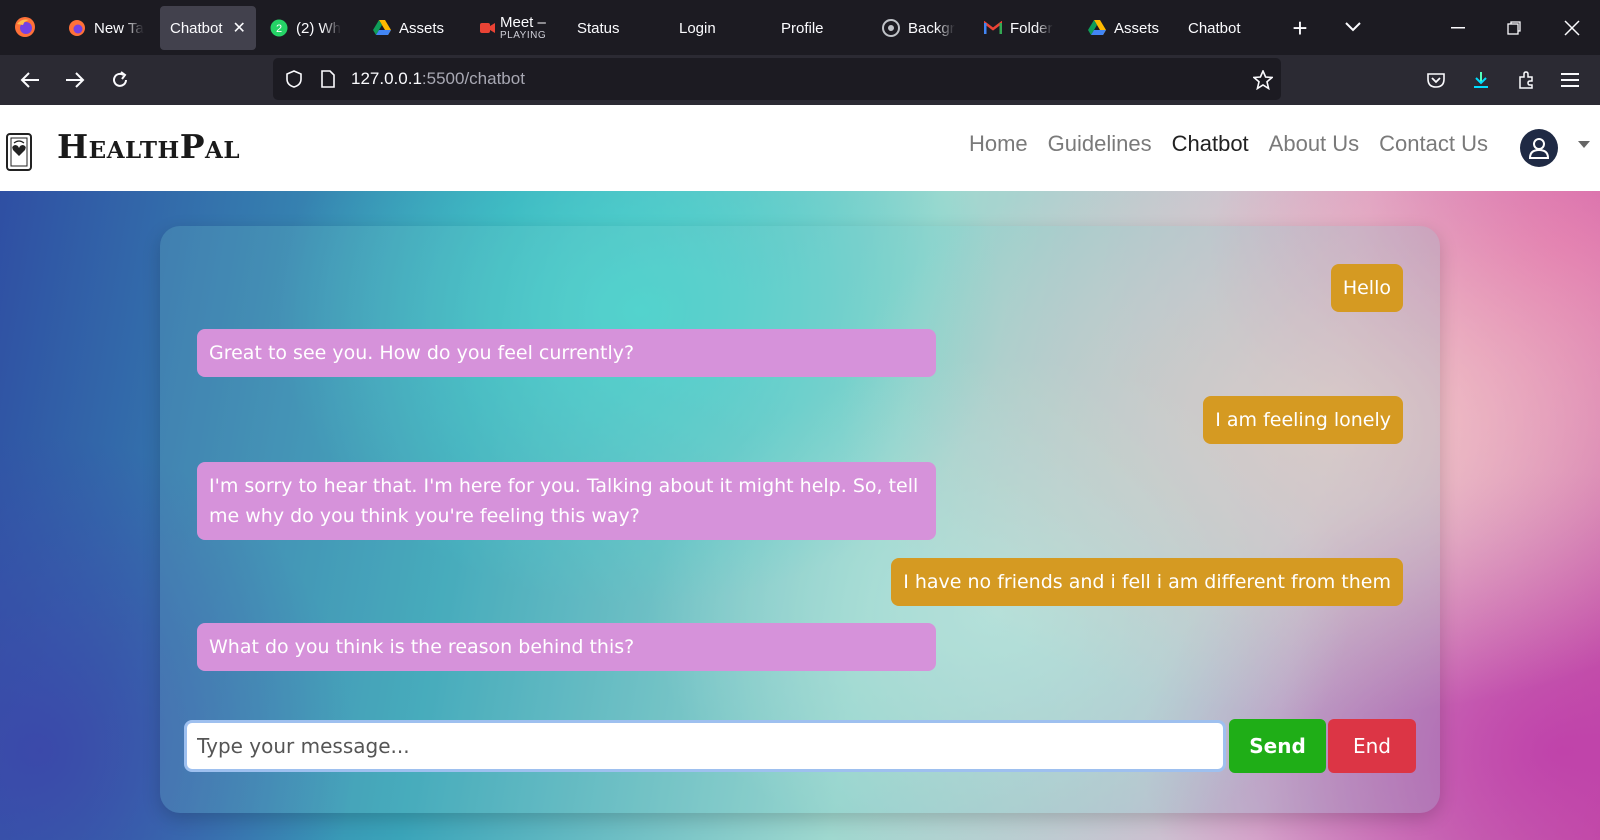 The height and width of the screenshot is (840, 1600). I want to click on tab-label: Status, so click(598, 28).